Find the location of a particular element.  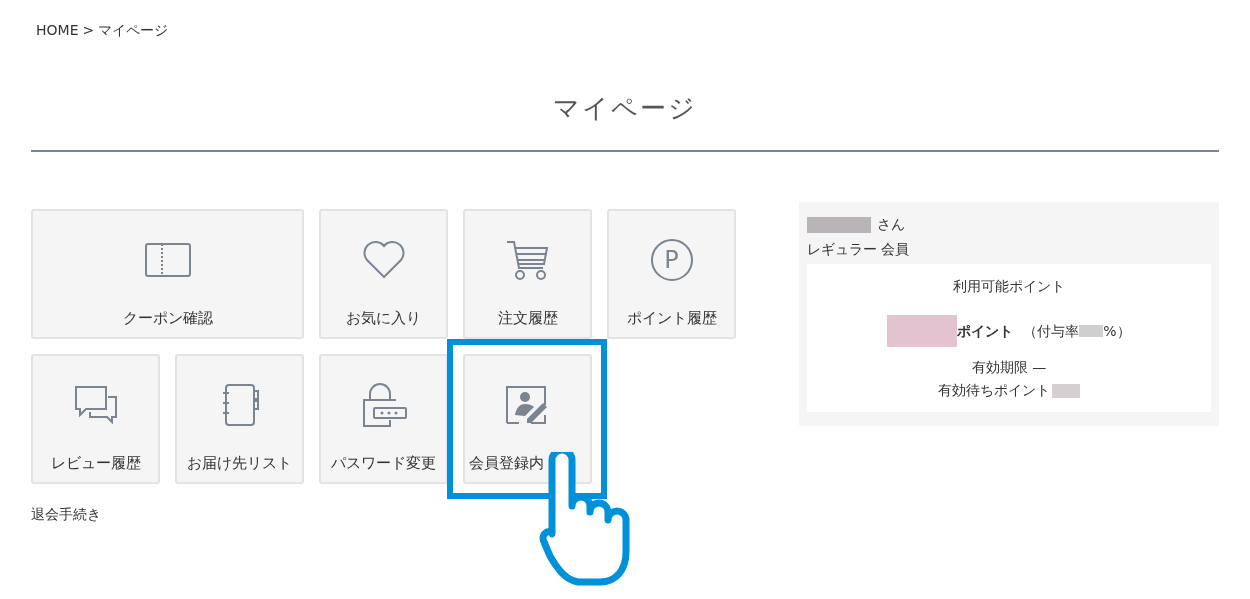

coupon-icon is located at coordinates (167, 260).